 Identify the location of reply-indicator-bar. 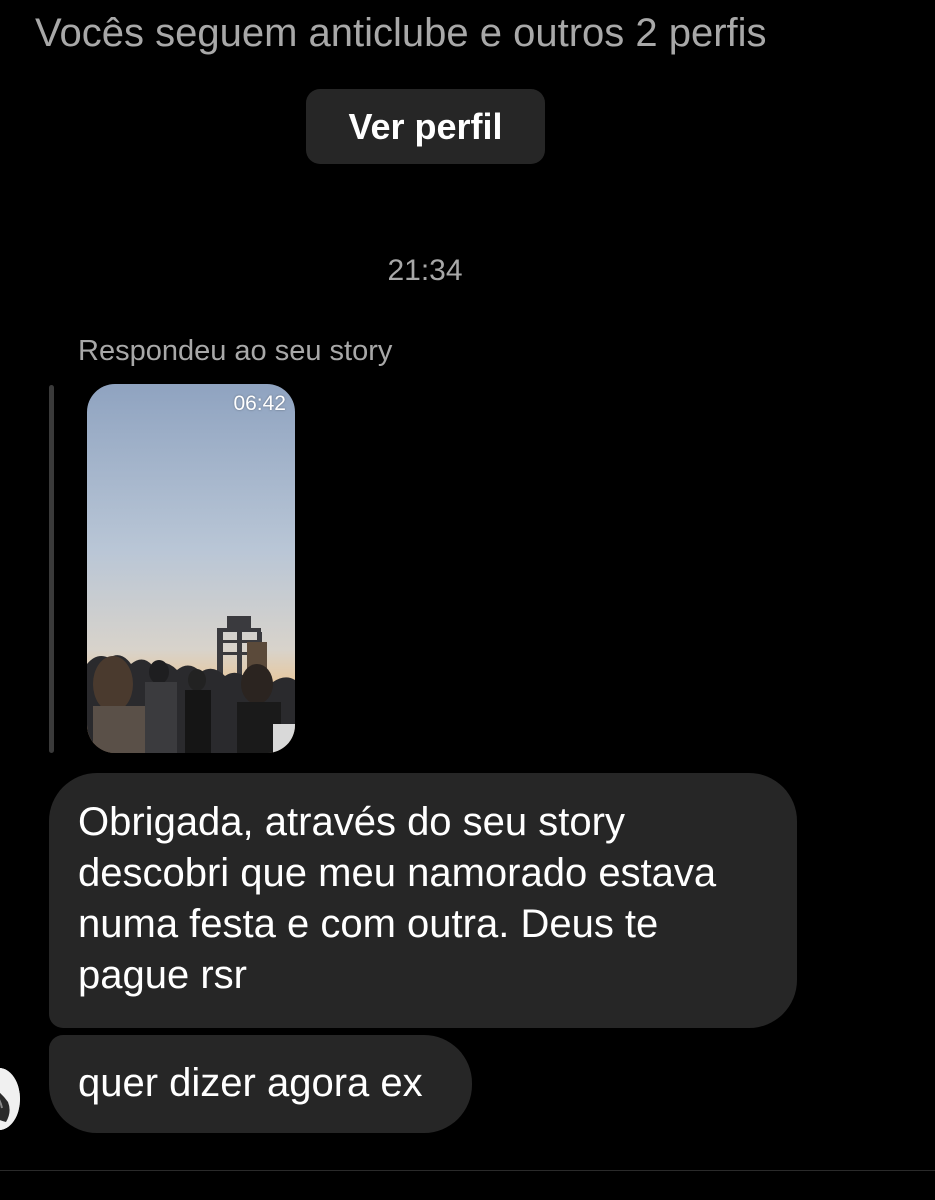
(51, 569).